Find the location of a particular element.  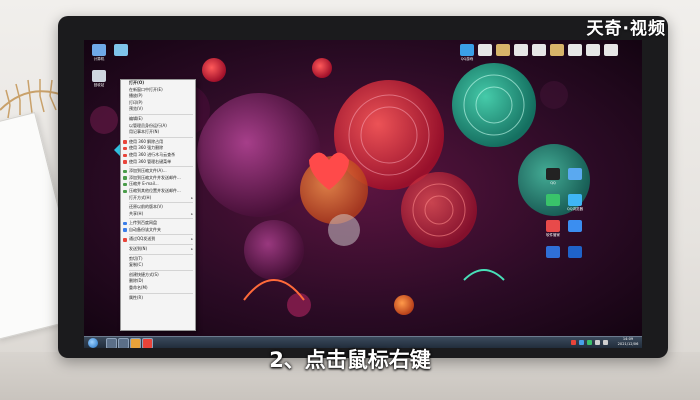

desktop-icon-right-0: QQ is located at coordinates (553, 180).